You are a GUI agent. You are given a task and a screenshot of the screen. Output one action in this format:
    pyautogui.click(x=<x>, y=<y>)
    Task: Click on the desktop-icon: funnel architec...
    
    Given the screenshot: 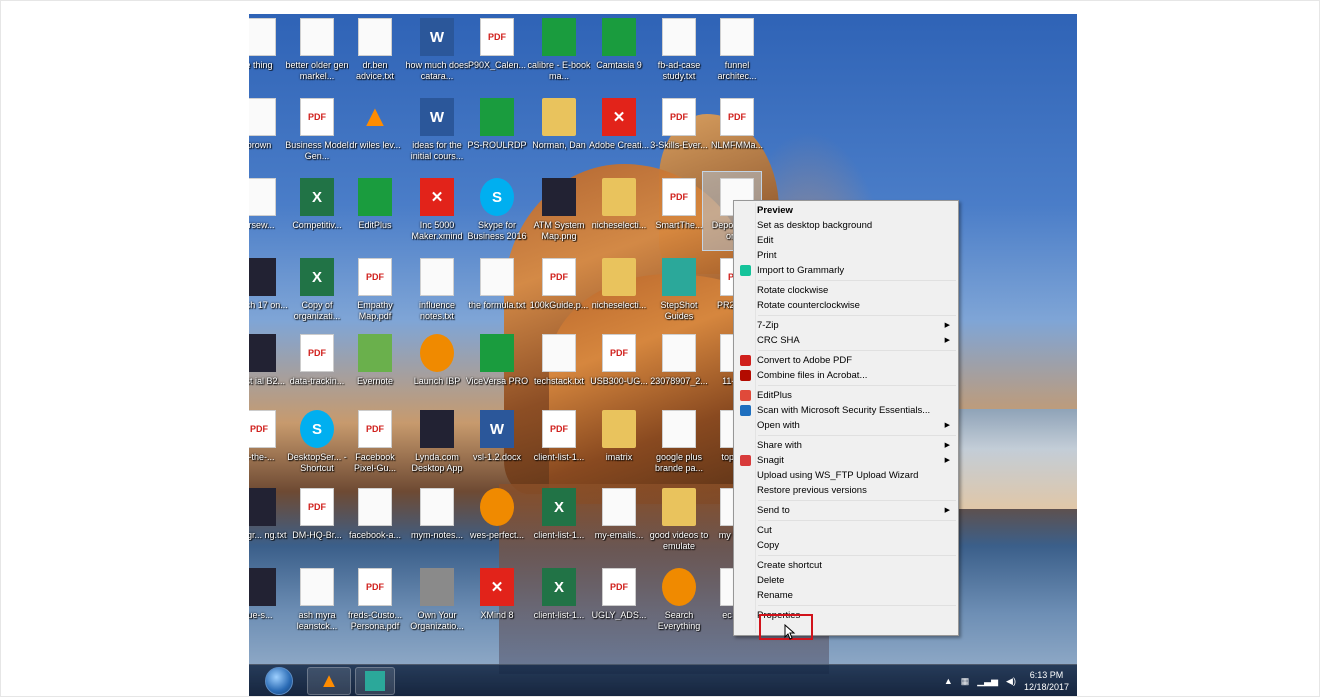 What is the action you would take?
    pyautogui.click(x=737, y=55)
    